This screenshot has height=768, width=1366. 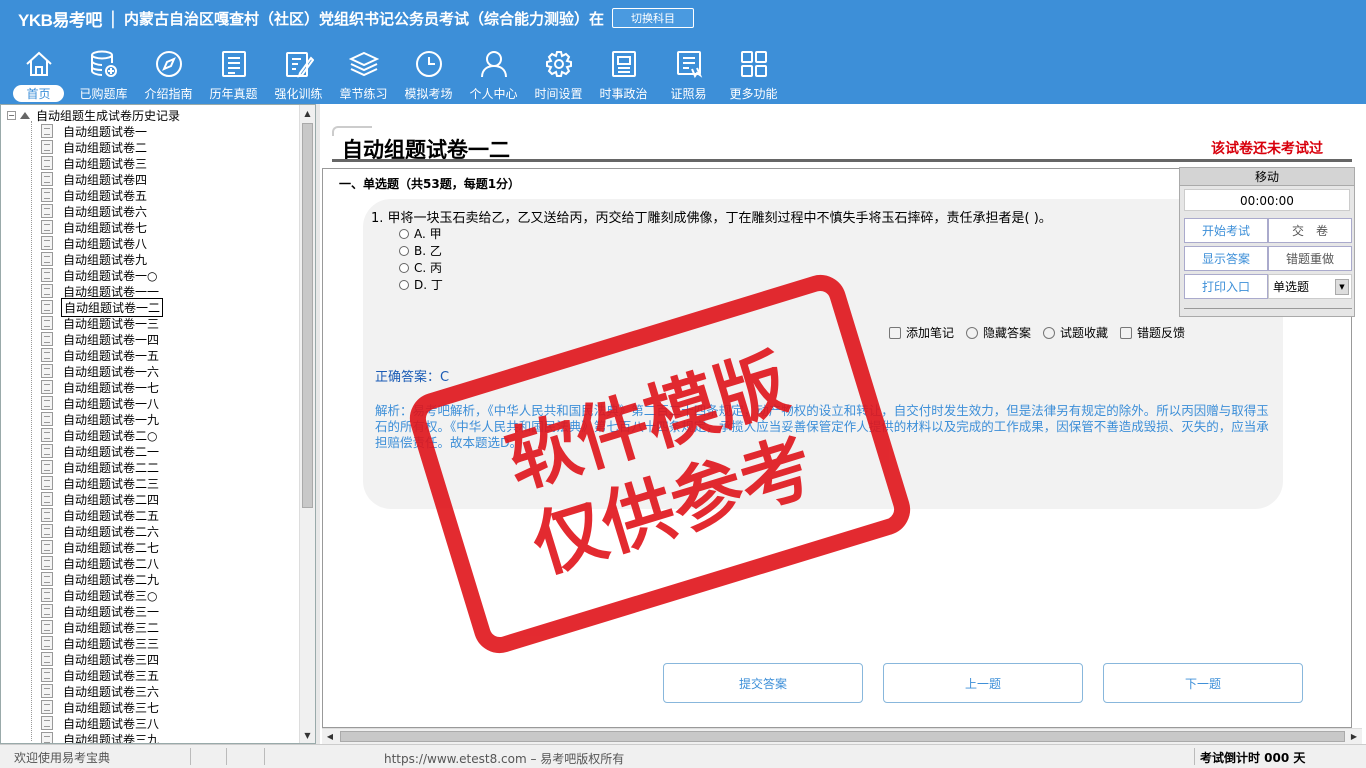 I want to click on toolbar-current-affairs: 时事政治, so click(x=623, y=75).